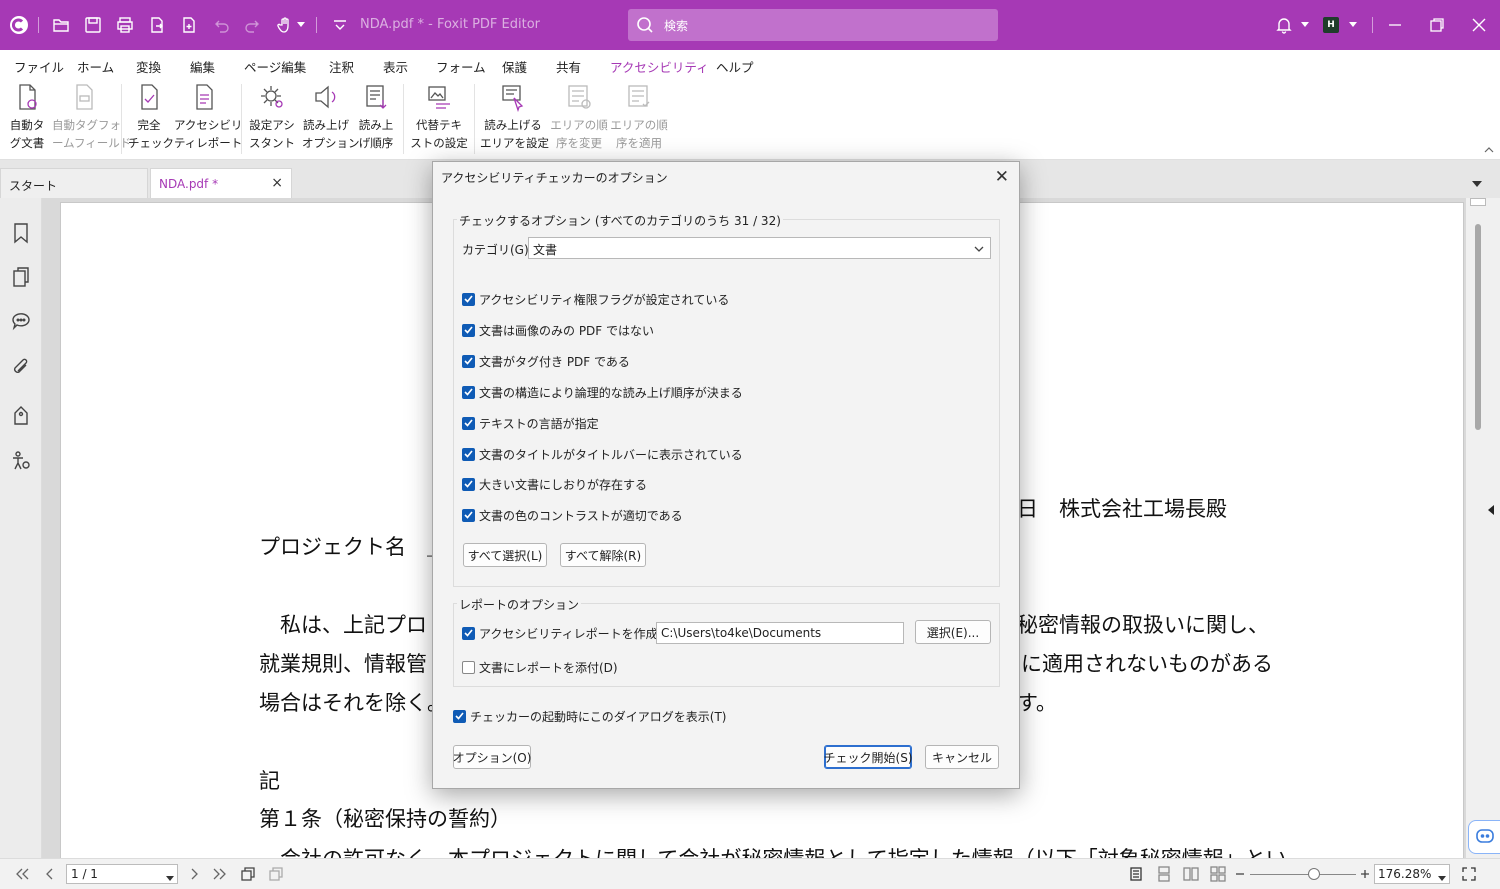 The height and width of the screenshot is (889, 1500). Describe the element at coordinates (1412, 874) in the screenshot. I see `zoom-level-field: 176.28%` at that location.